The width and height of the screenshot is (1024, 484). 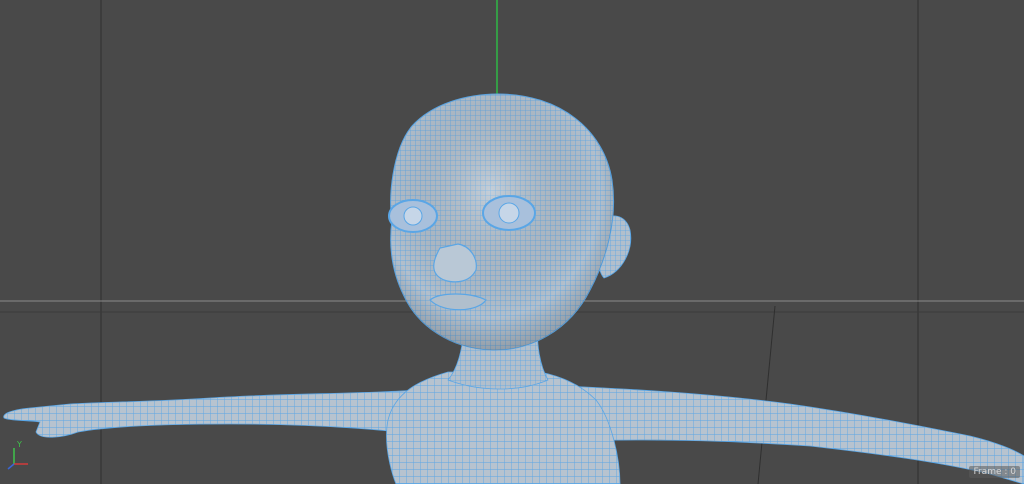 I want to click on frame-label: Frame, so click(x=987, y=472).